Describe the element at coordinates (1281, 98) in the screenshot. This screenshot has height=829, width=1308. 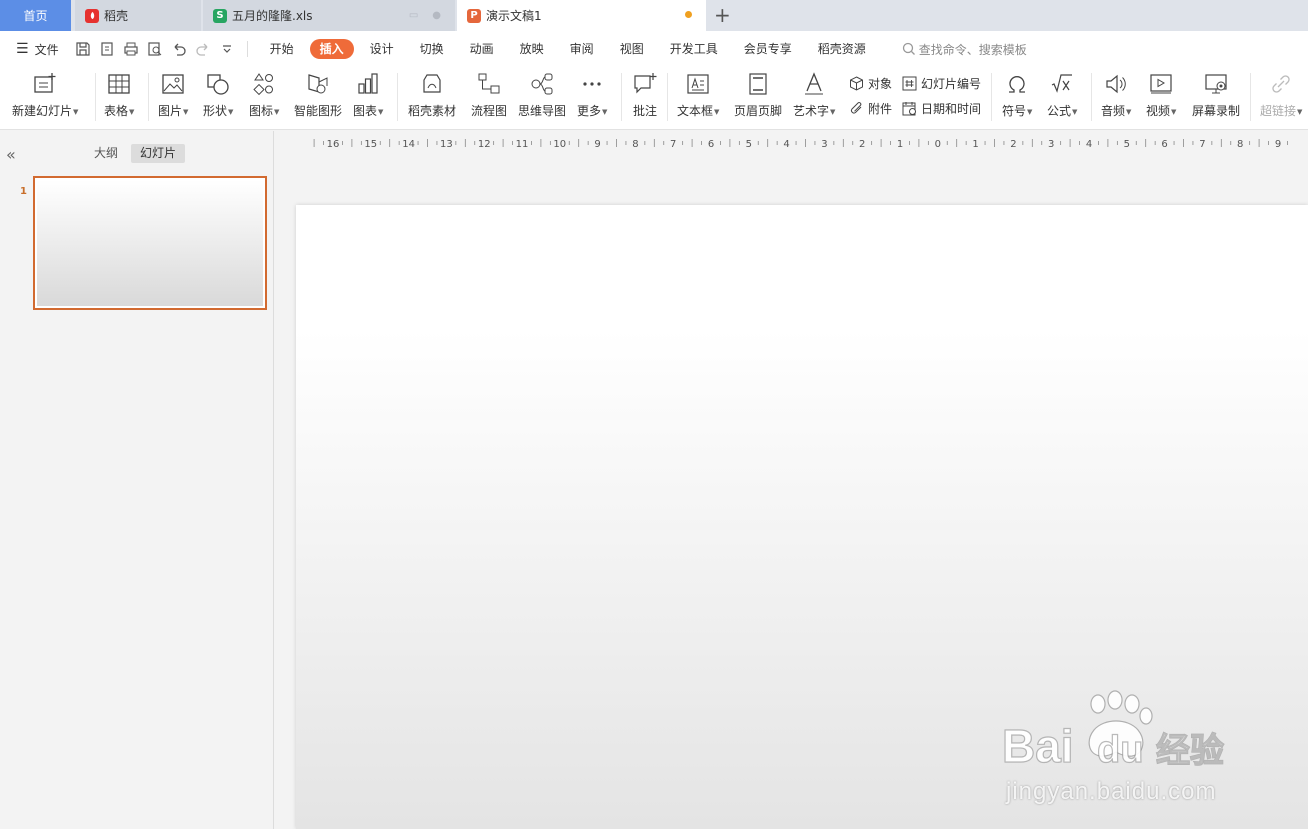
I see `hyperlink-button: 超链接▼` at that location.